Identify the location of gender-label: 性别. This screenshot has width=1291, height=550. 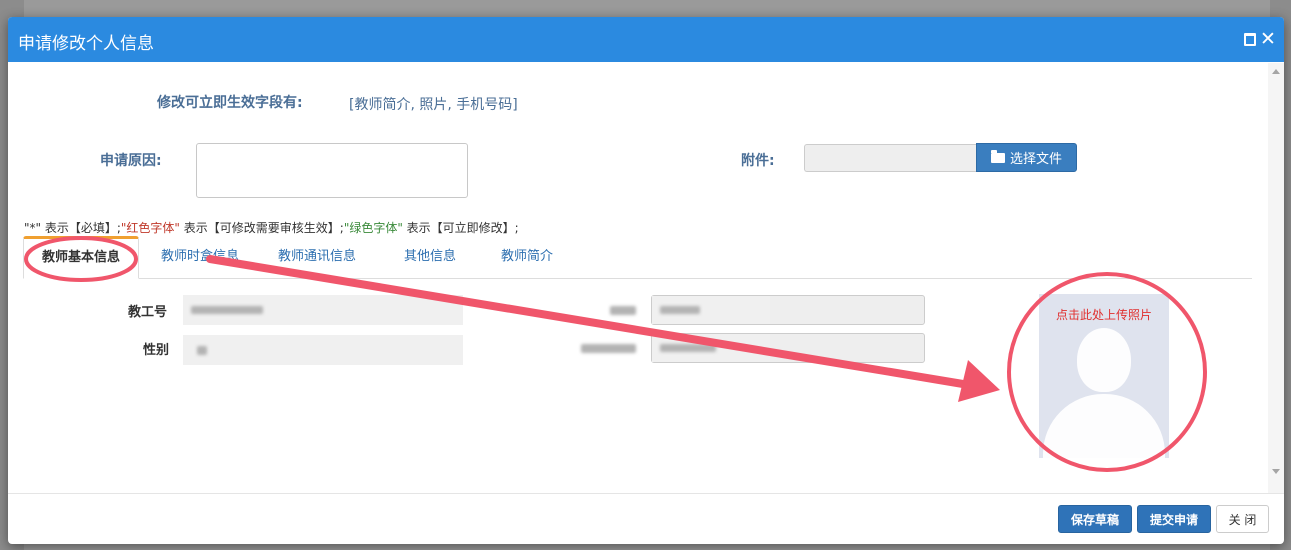
(156, 350).